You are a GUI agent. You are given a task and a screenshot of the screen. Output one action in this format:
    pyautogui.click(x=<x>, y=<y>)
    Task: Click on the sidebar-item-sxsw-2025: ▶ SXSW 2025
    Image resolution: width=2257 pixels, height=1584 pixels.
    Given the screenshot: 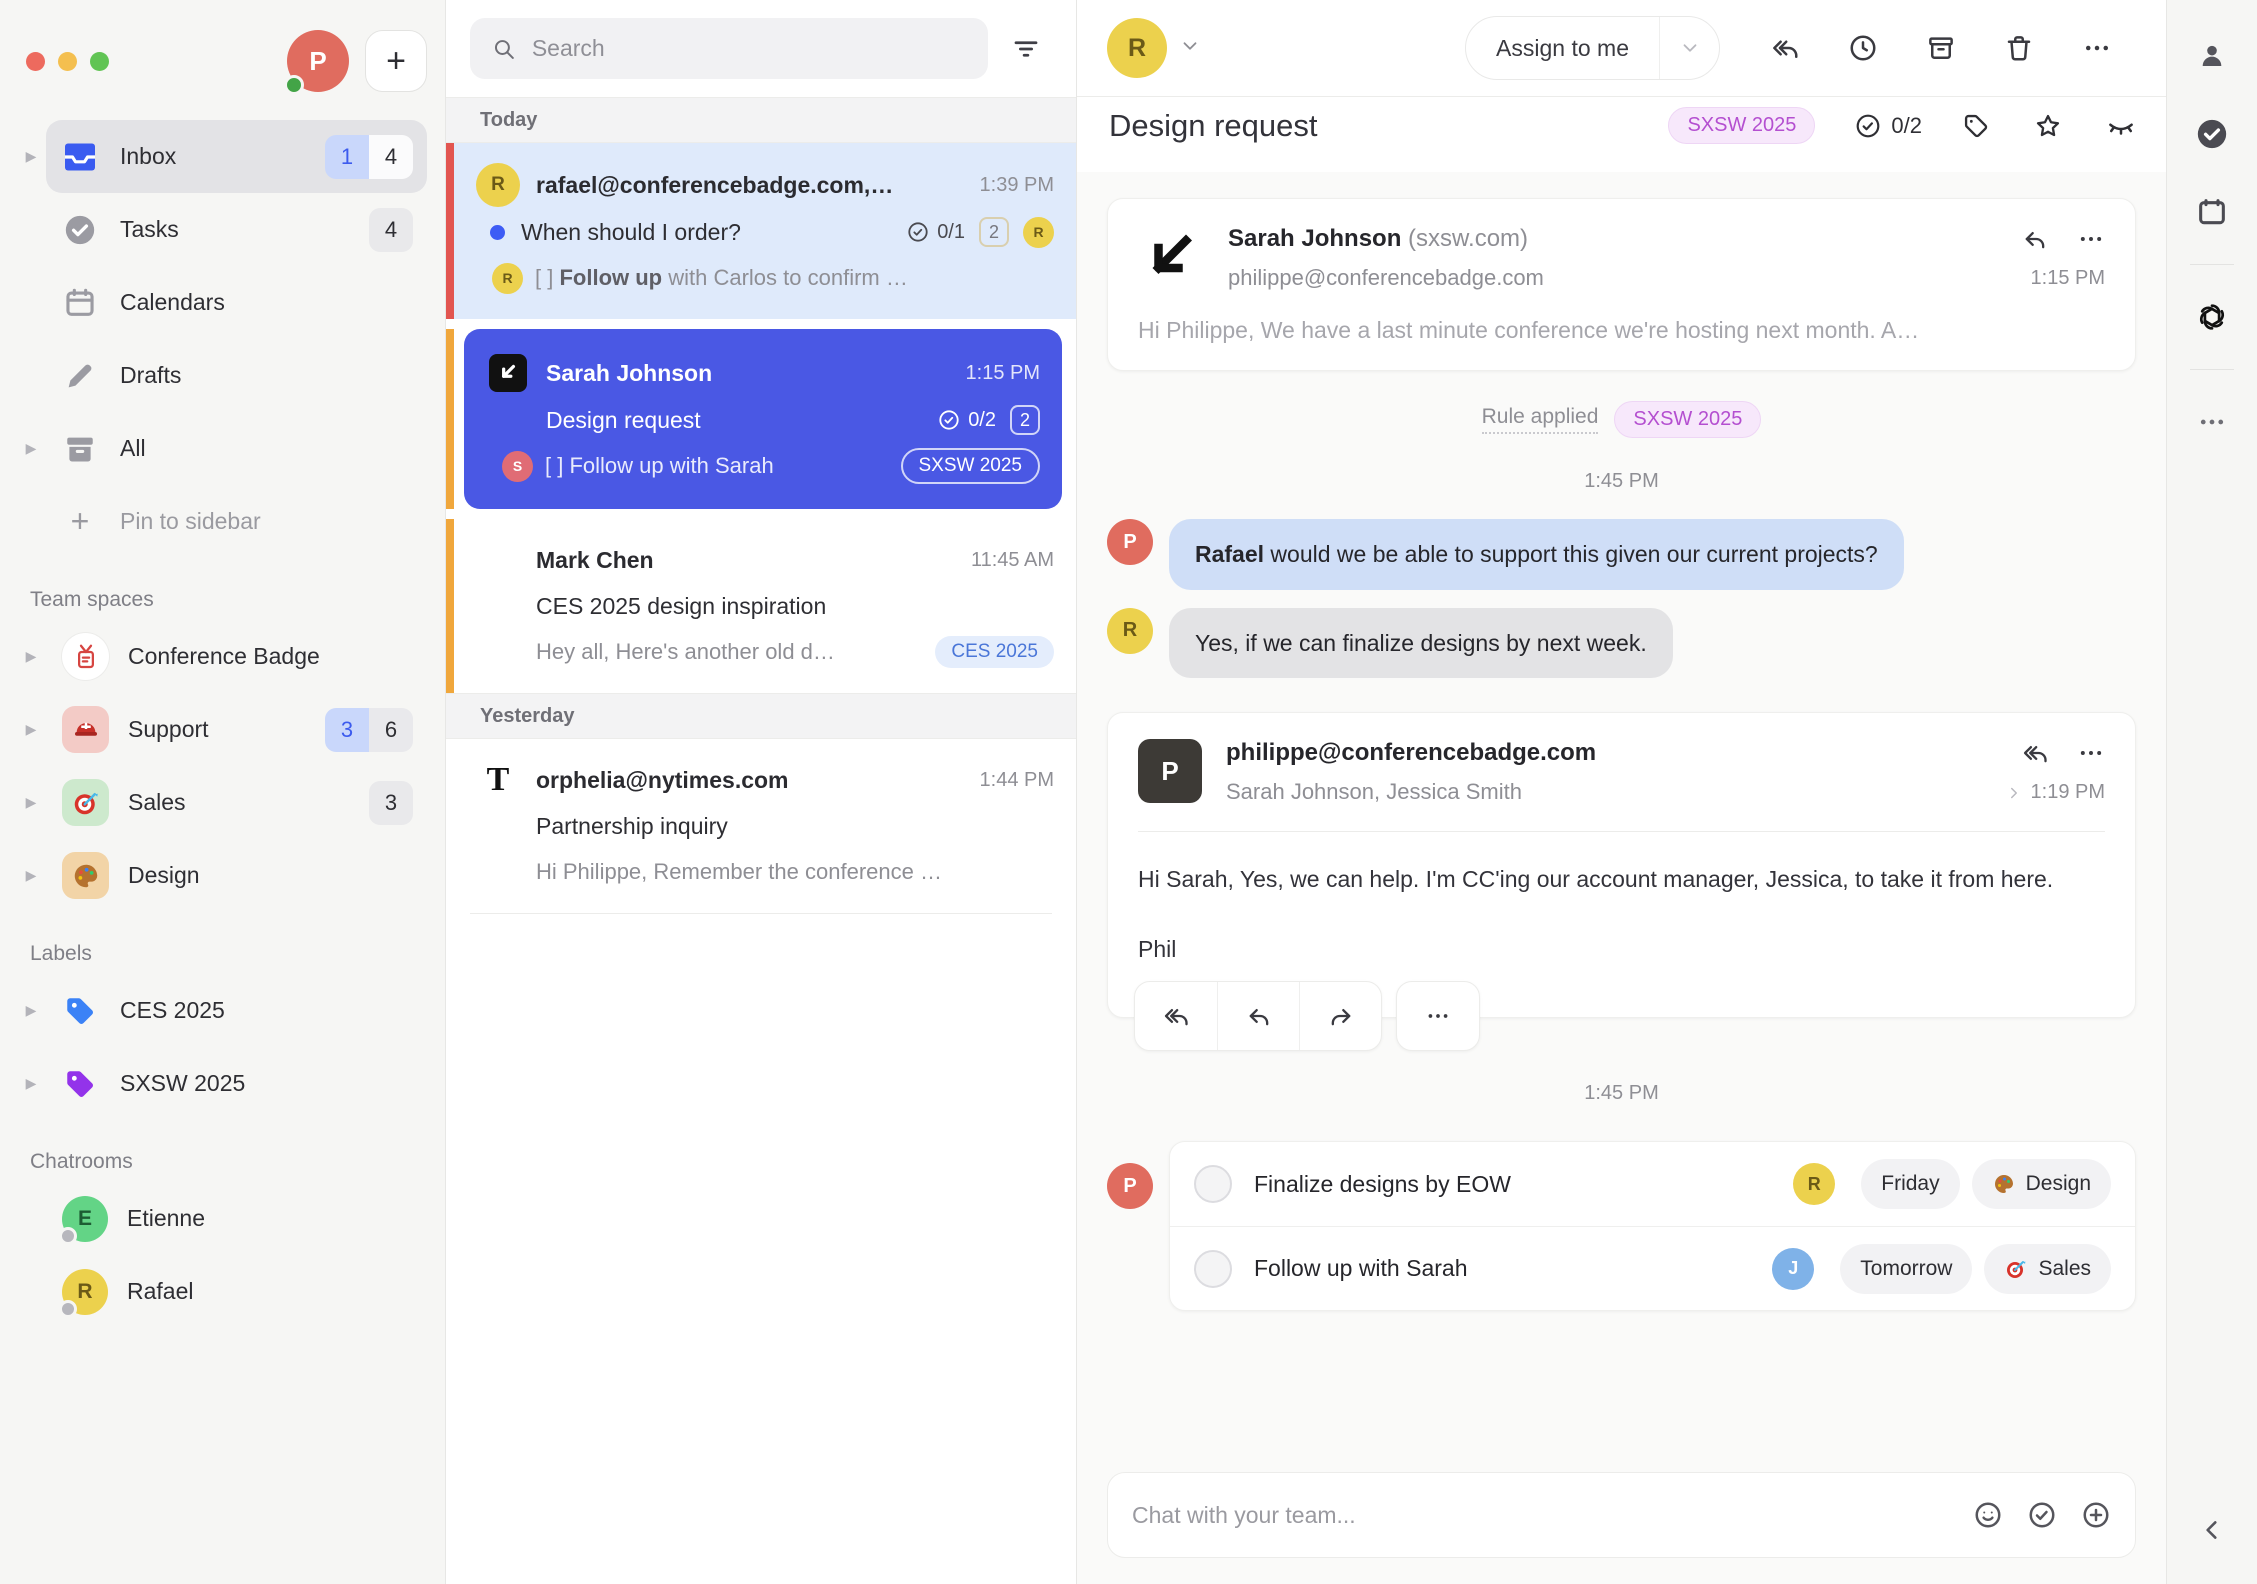 What is the action you would take?
    pyautogui.click(x=221, y=1083)
    